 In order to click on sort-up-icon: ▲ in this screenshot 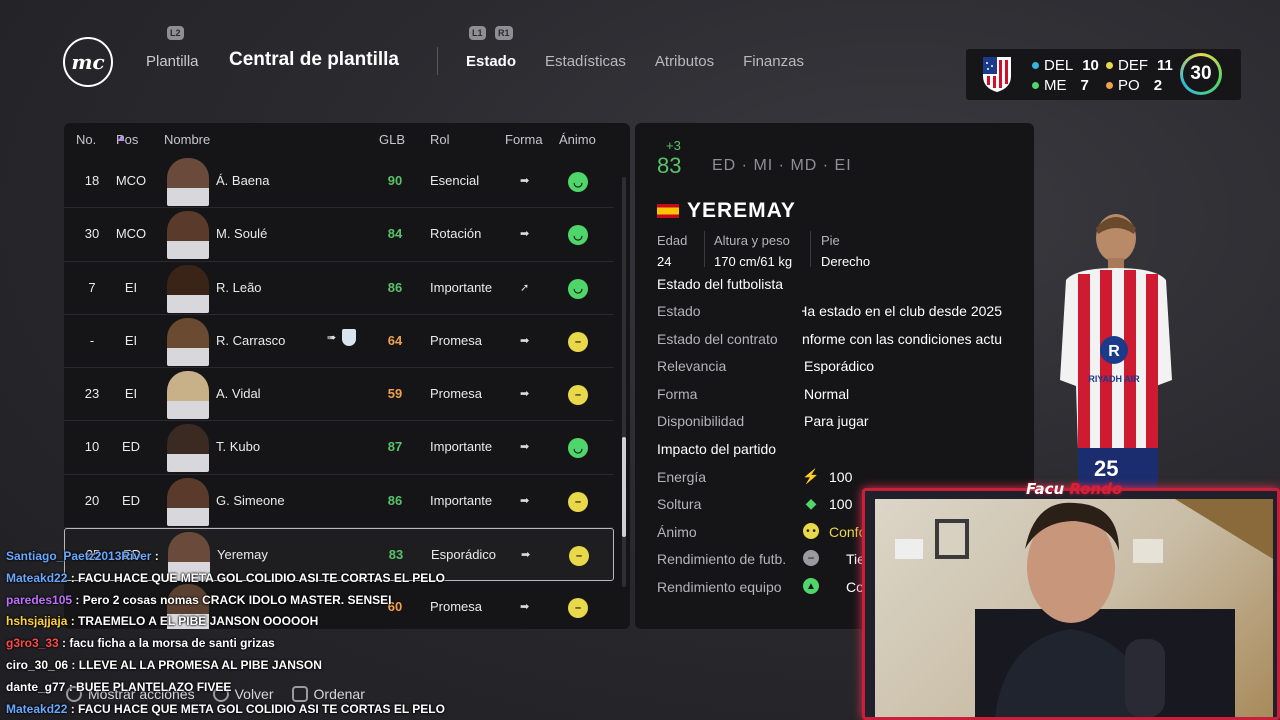, I will do `click(121, 138)`.